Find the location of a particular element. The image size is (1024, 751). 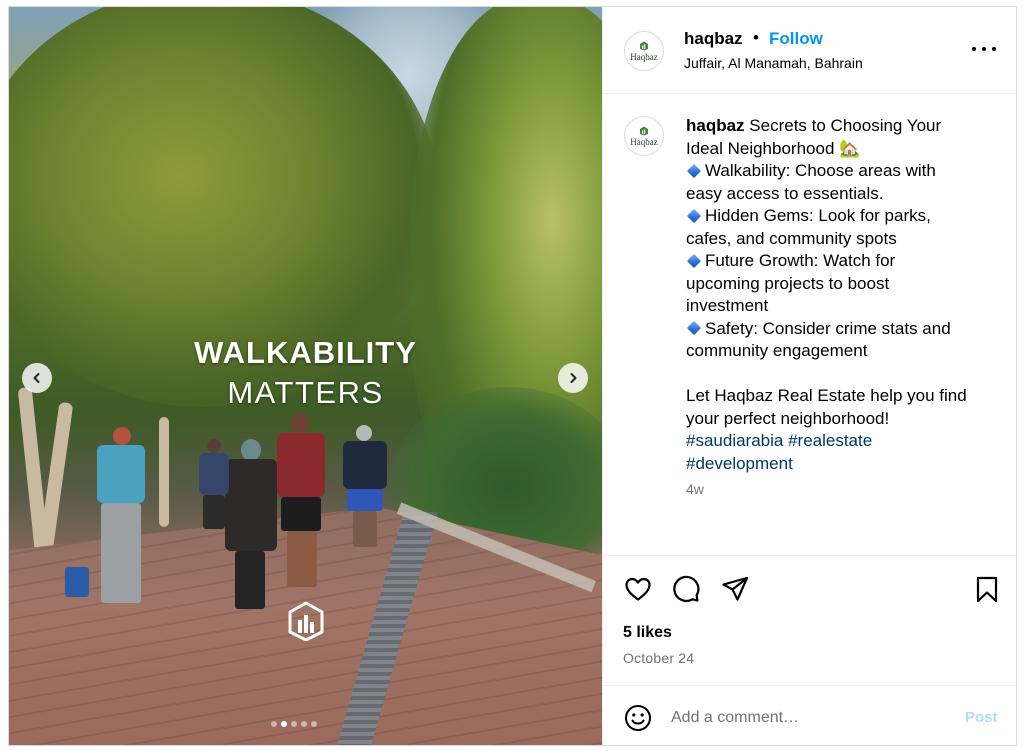

caption-bullet: Hidden Gems: Look for parks, is located at coordinates (836, 216).